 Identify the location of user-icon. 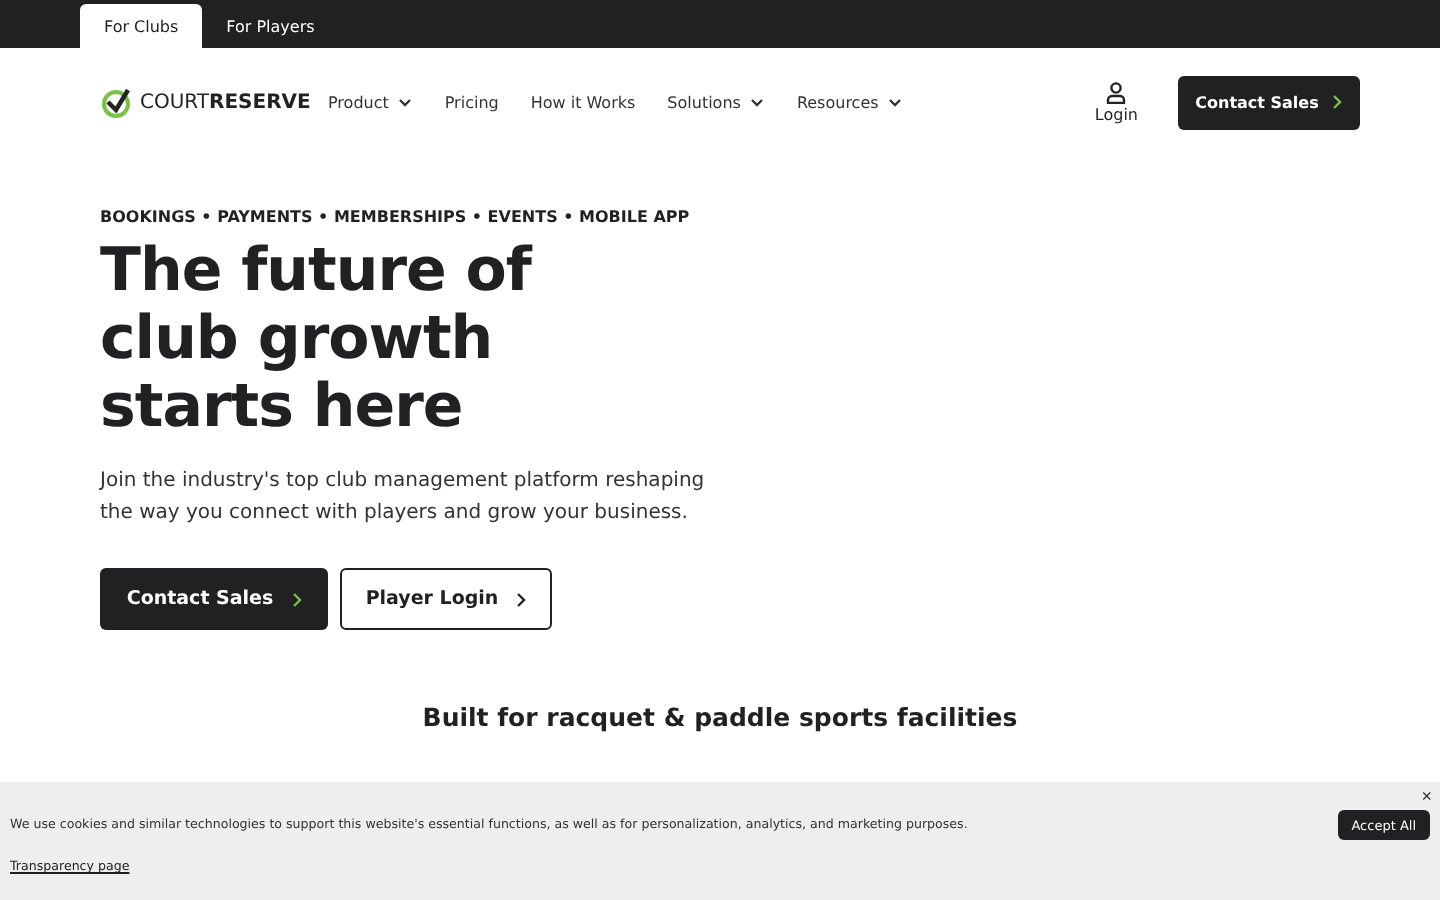
(1116, 92).